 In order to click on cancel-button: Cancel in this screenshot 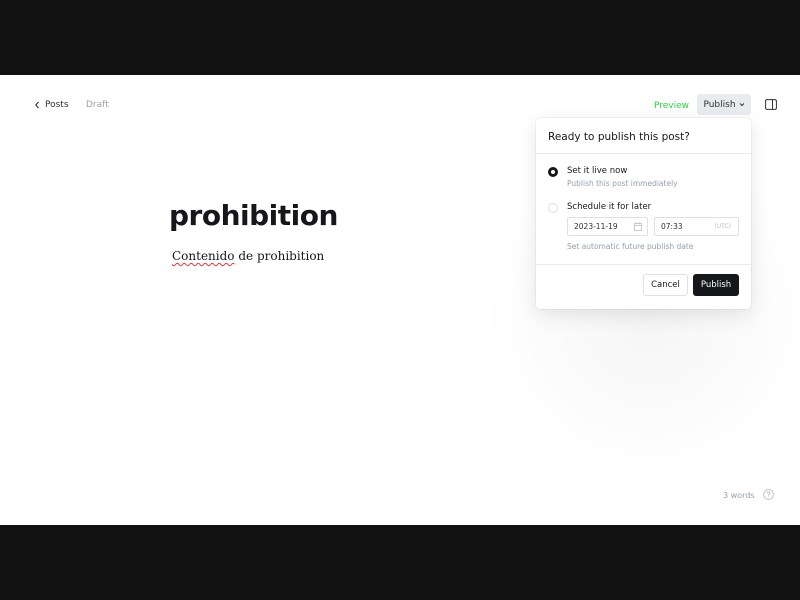, I will do `click(665, 285)`.